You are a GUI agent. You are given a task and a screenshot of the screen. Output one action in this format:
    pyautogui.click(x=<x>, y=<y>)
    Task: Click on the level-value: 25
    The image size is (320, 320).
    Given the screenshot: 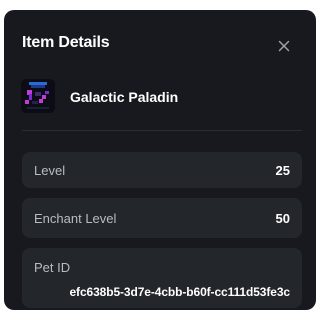 What is the action you would take?
    pyautogui.click(x=282, y=170)
    